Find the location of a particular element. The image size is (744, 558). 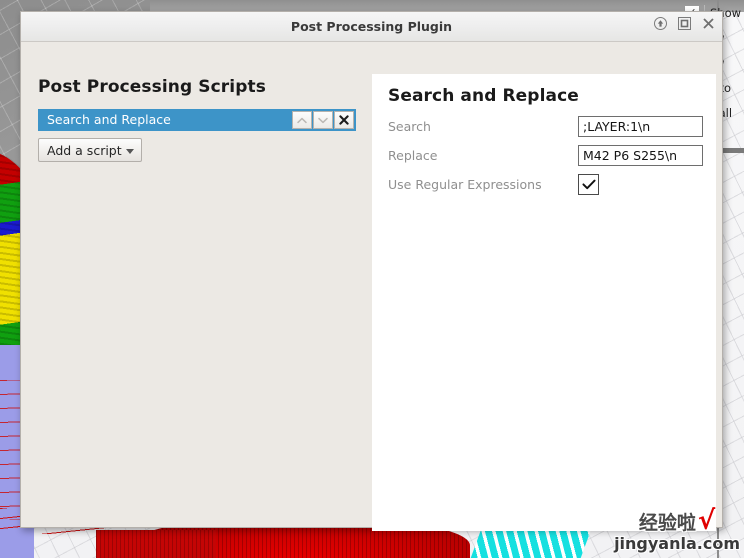

move-script-down-button is located at coordinates (323, 120).